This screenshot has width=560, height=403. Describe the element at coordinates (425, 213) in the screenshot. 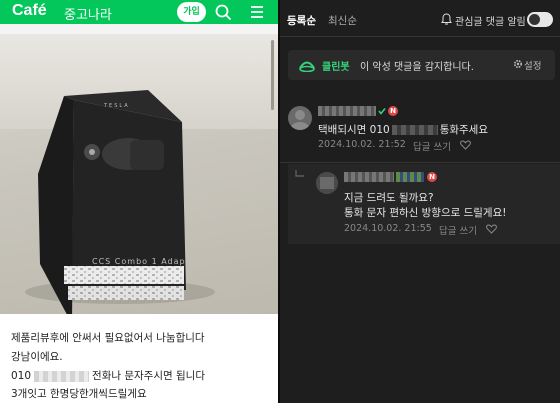

I see `reply-line-2: 통화 문자 편하신 방향으로 드릴게요!` at that location.